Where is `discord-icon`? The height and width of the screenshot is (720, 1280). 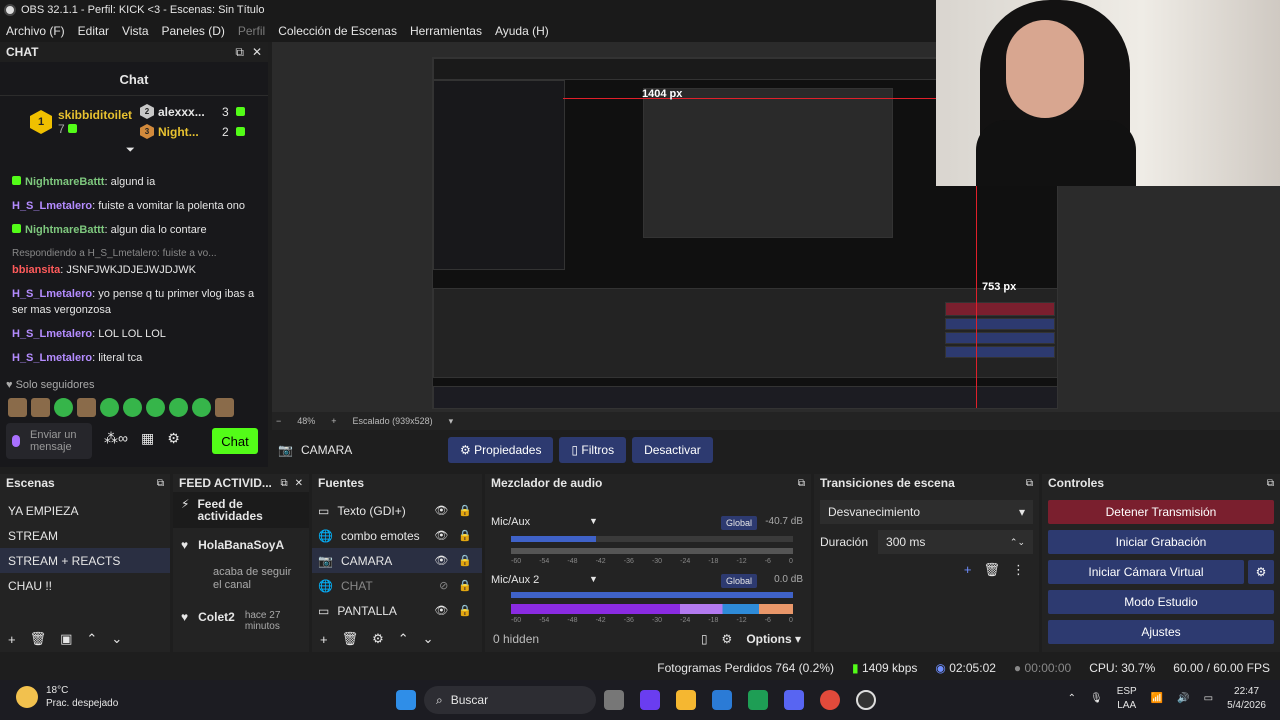 discord-icon is located at coordinates (794, 700).